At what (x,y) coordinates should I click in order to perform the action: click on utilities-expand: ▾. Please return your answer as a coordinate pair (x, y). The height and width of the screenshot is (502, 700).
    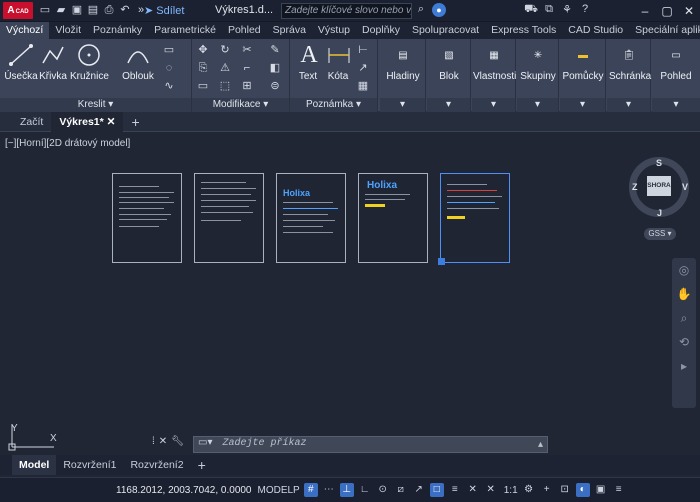
    Looking at the image, I should click on (582, 105).